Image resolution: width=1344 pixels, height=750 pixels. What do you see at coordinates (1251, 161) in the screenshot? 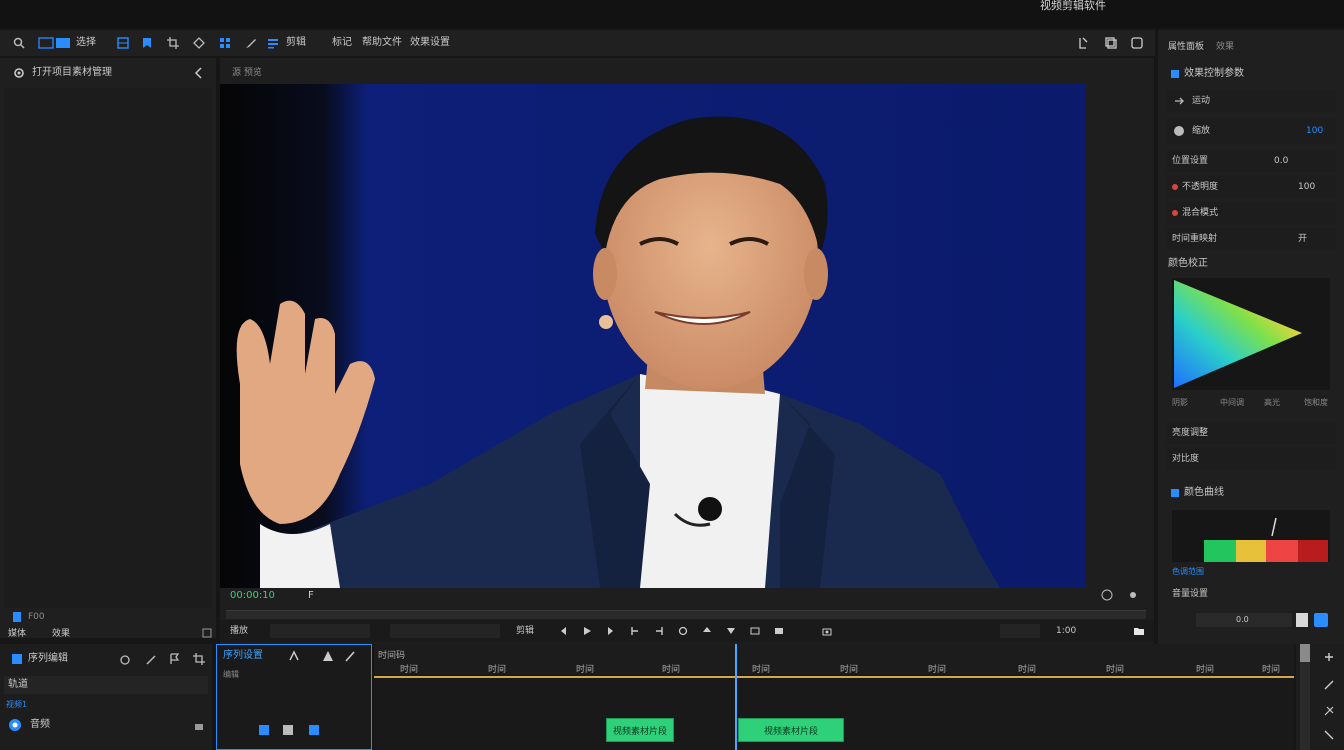
I see `param-row-position: 位置设置 0.0` at bounding box center [1251, 161].